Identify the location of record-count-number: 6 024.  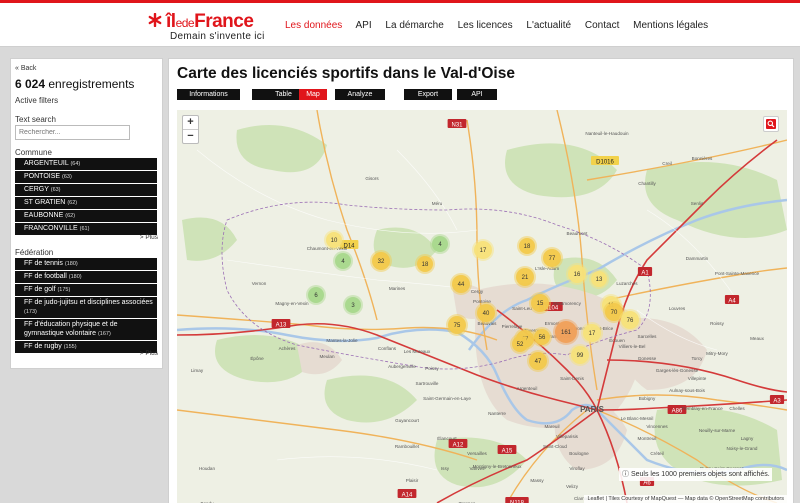
(30, 84).